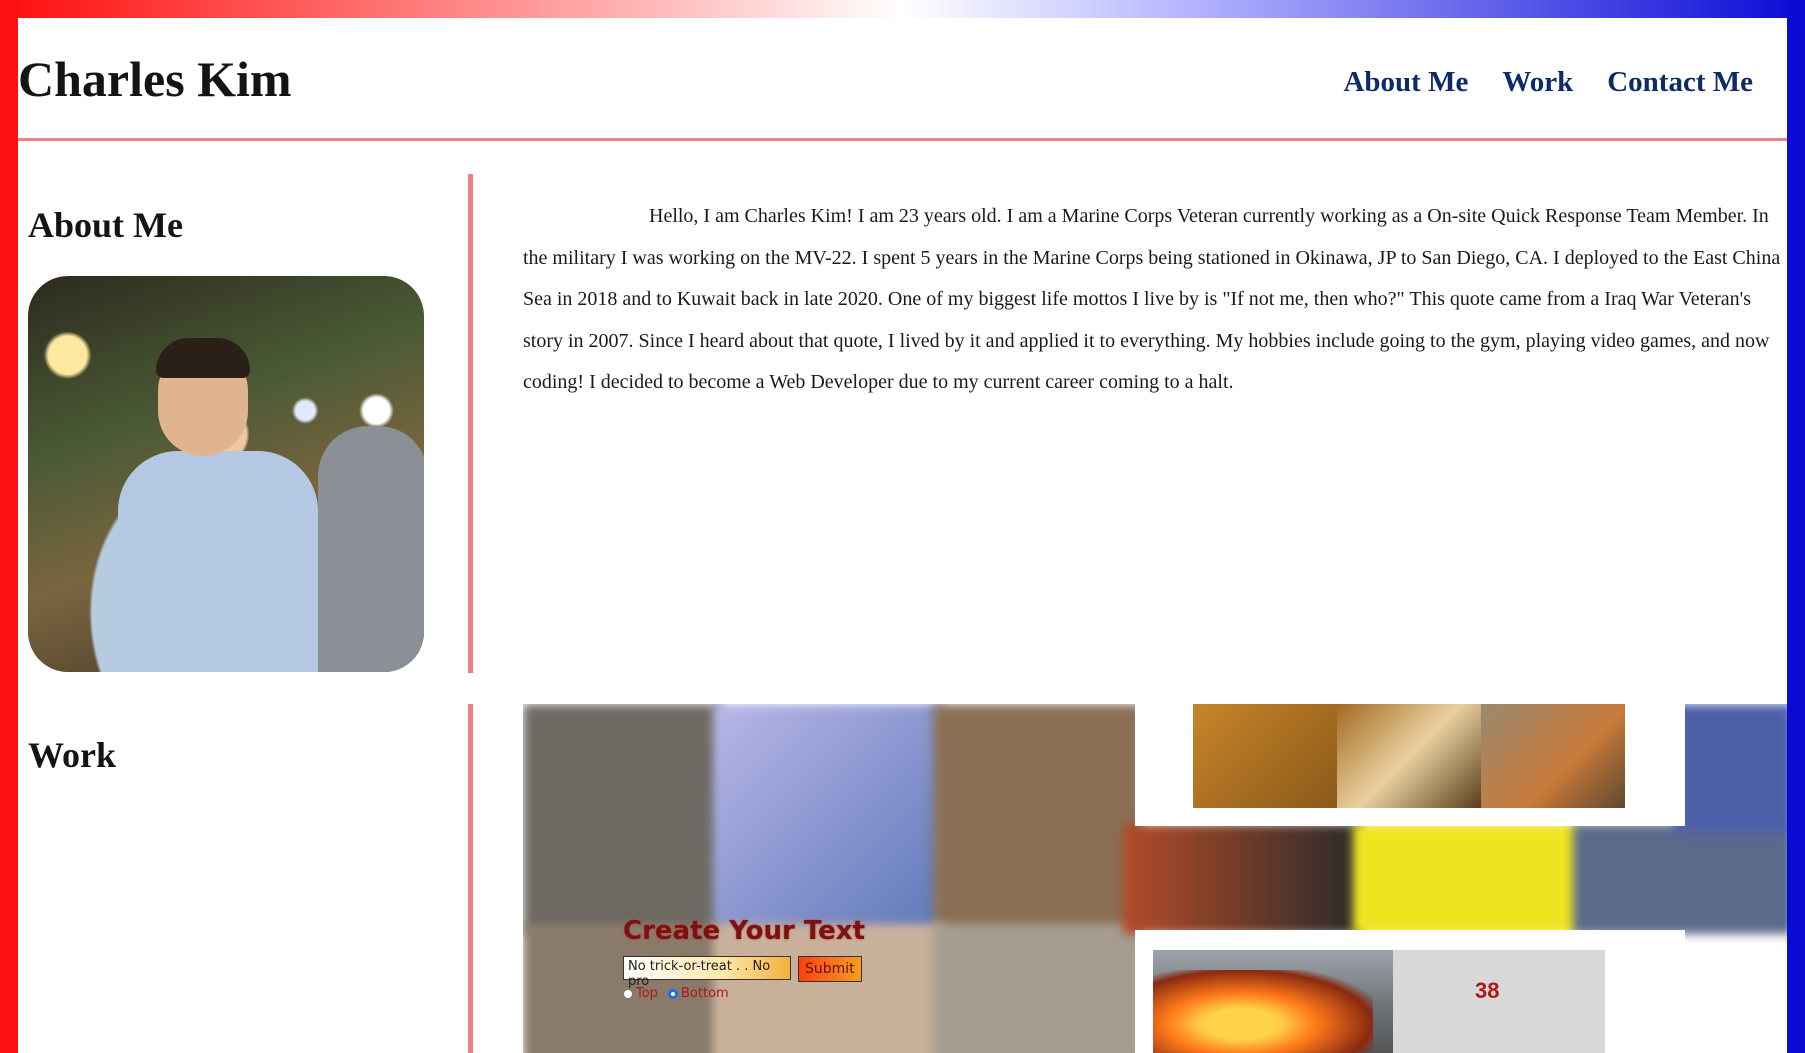 Image resolution: width=1805 pixels, height=1053 pixels. I want to click on fire-truck-image: 38, so click(1379, 1001).